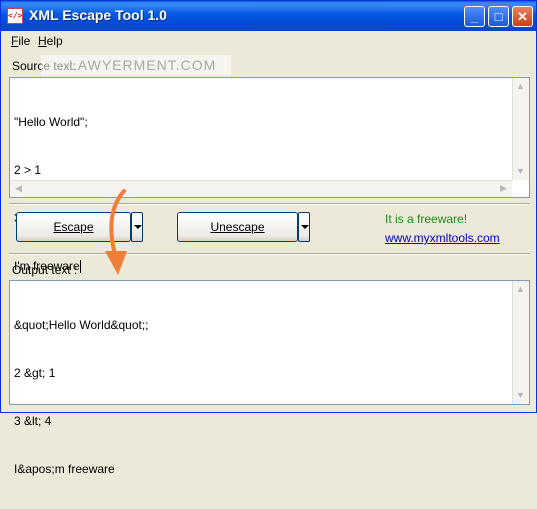 This screenshot has height=509, width=537. Describe the element at coordinates (81, 325) in the screenshot. I see `output-line: &quot;Hello World&quot;;` at that location.